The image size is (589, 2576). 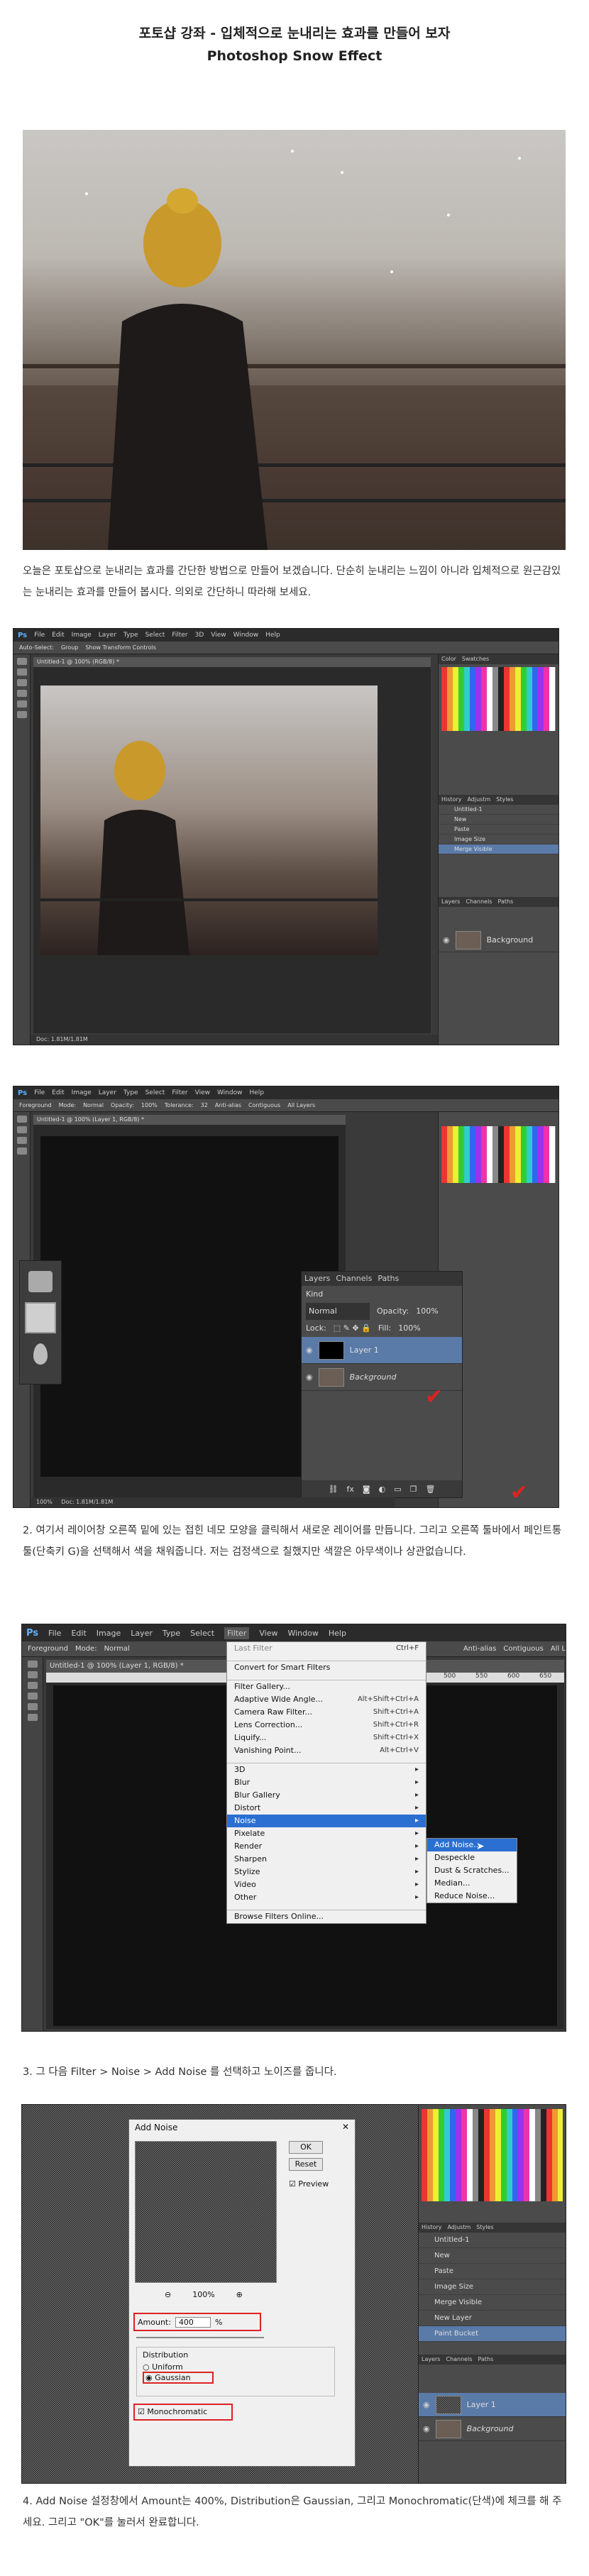 I want to click on transform-controls-checkbox: Show Transform Controls, so click(x=121, y=647).